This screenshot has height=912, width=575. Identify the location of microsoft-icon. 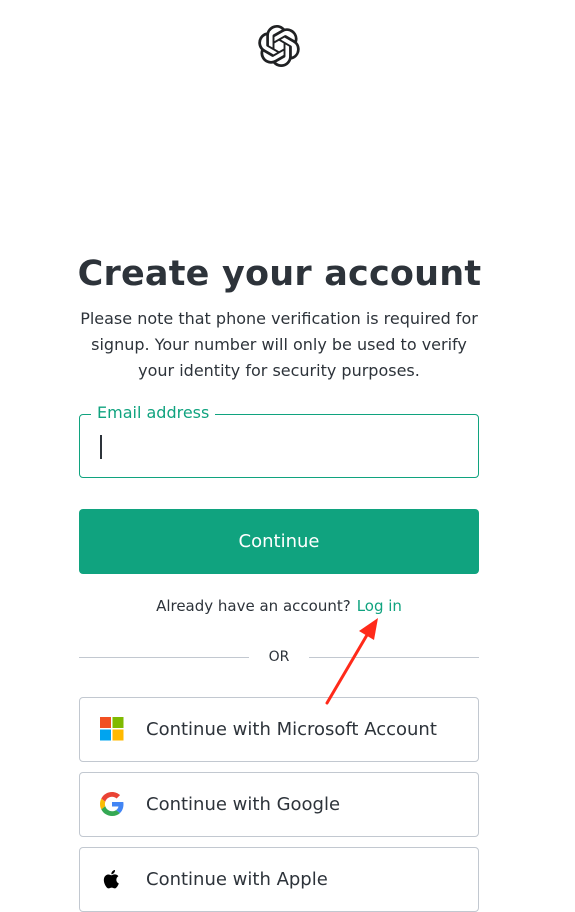
(112, 729).